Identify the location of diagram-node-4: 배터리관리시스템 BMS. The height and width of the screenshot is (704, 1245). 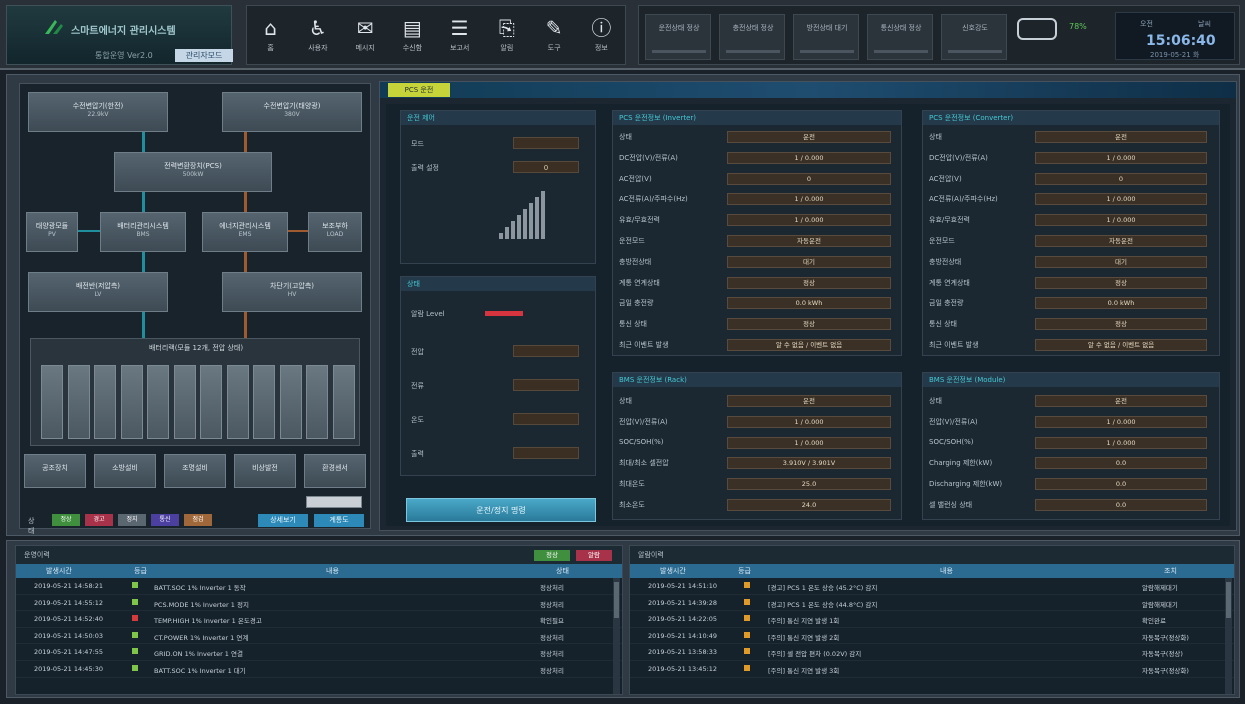
(143, 232).